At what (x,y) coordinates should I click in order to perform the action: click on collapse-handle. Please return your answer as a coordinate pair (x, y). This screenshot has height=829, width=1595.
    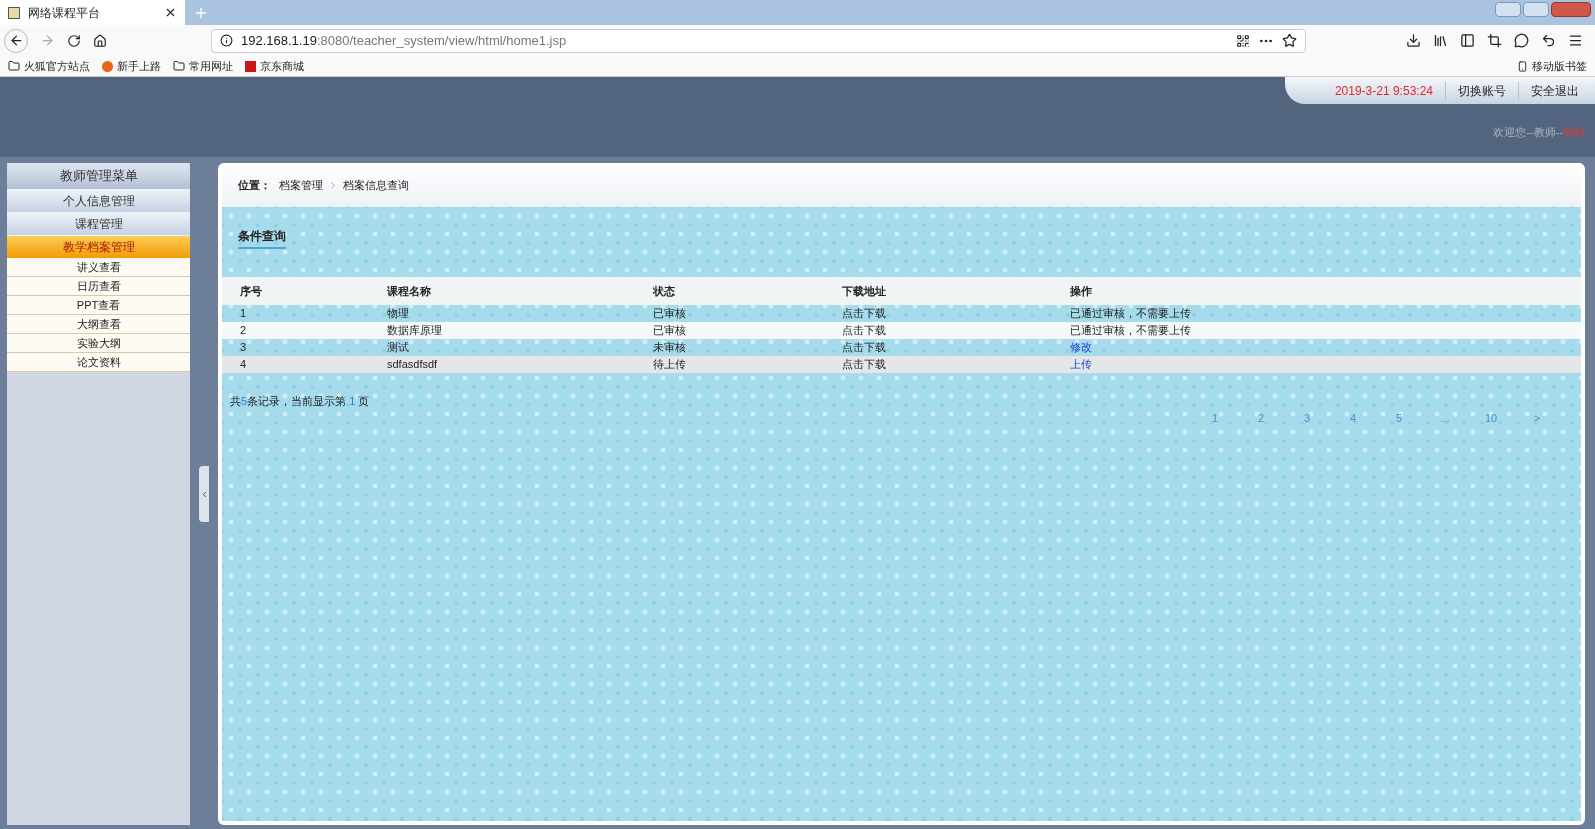
    Looking at the image, I should click on (204, 494).